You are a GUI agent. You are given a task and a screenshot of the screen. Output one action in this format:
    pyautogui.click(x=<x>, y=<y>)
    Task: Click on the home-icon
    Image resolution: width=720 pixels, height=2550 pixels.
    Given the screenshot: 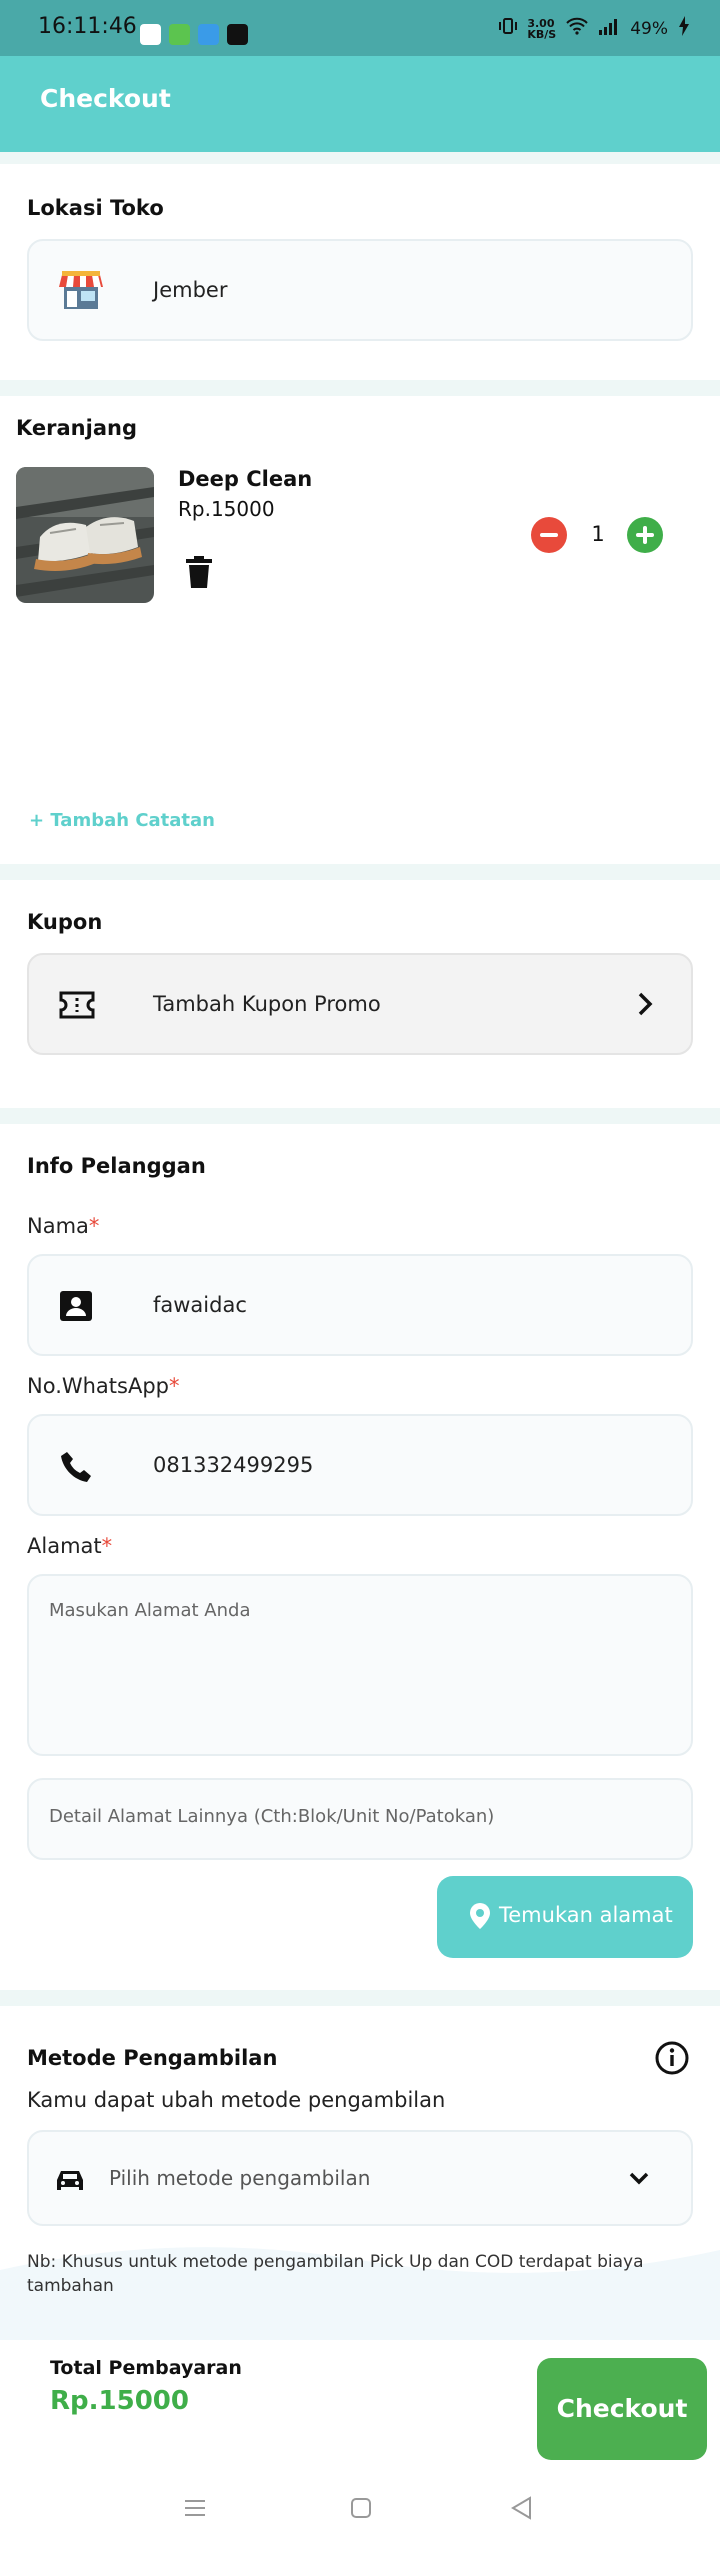 What is the action you would take?
    pyautogui.click(x=361, y=2510)
    